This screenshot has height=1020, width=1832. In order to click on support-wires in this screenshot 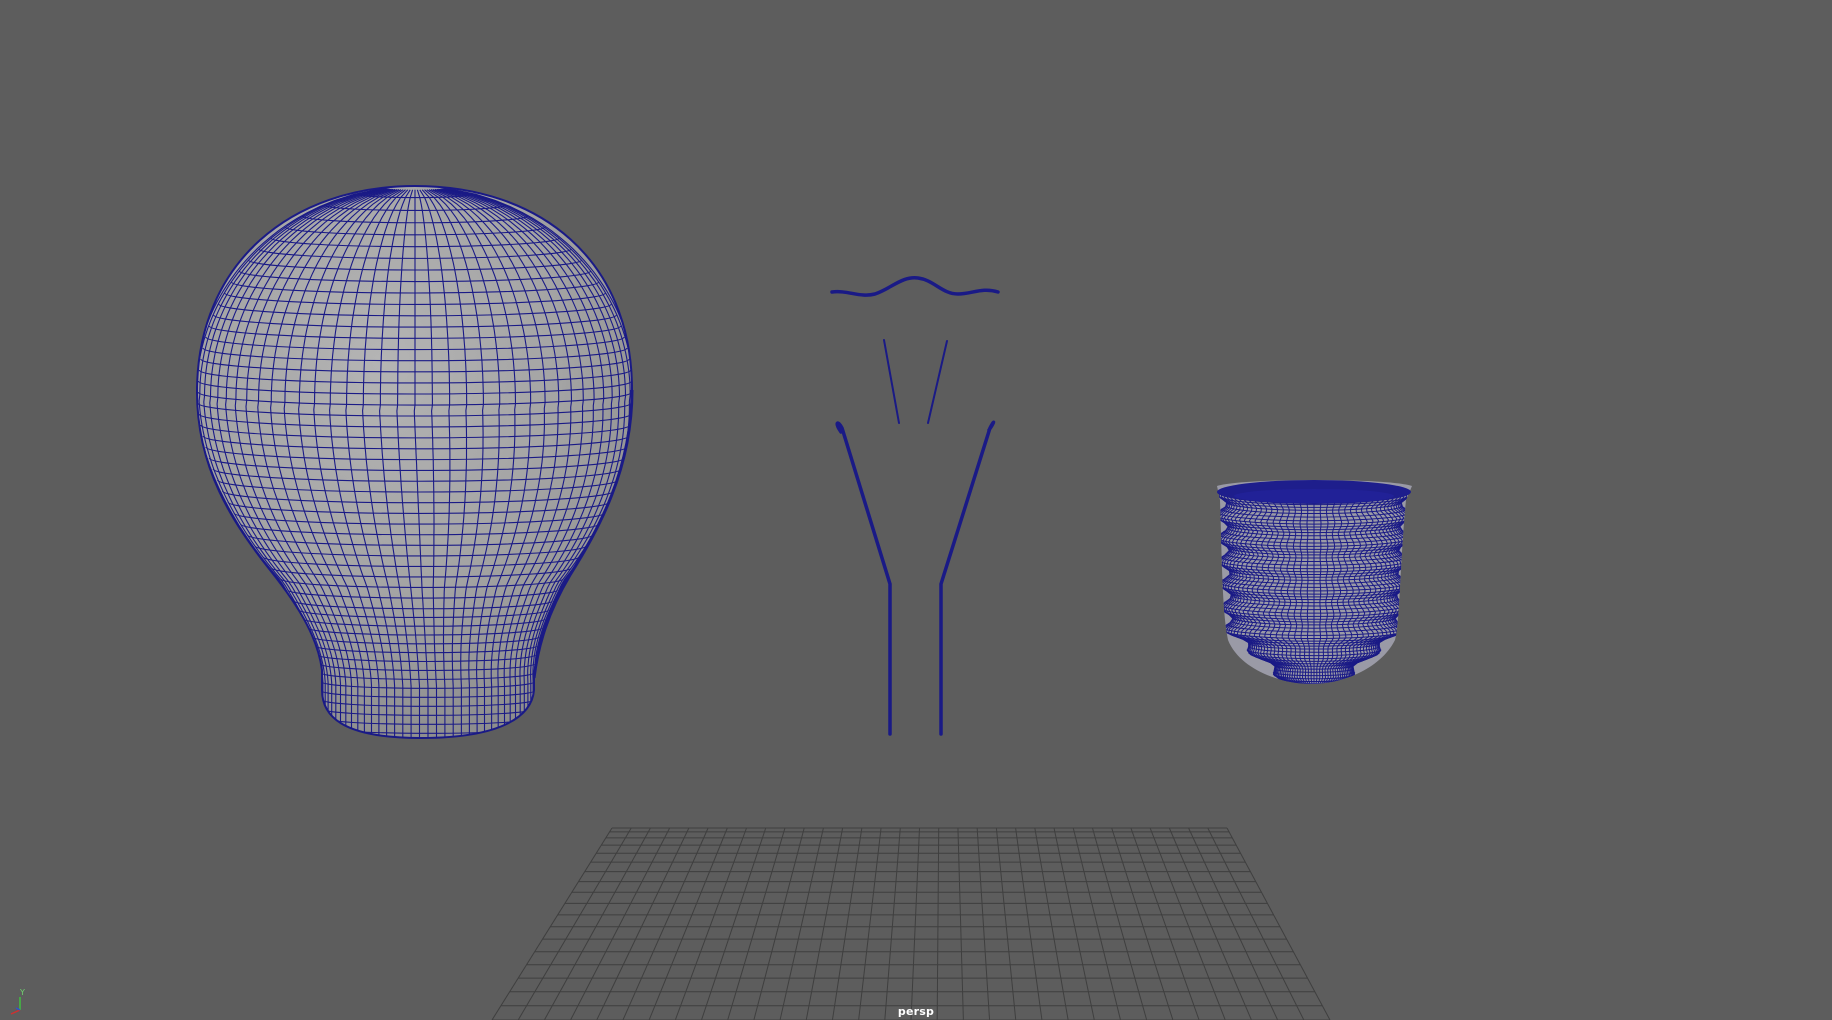, I will do `click(915, 381)`.